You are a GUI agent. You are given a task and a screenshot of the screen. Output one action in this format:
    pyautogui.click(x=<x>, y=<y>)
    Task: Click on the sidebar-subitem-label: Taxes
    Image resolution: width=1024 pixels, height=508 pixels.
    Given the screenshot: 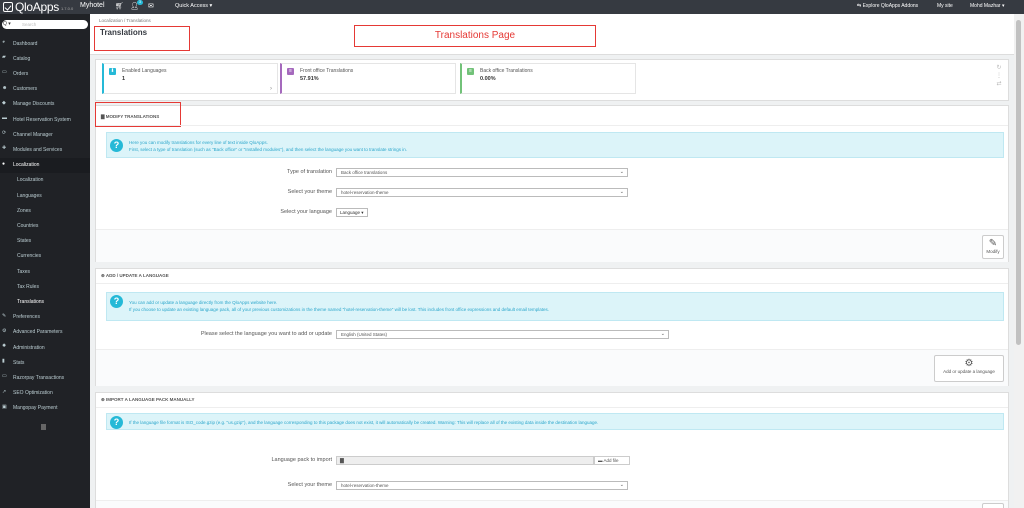 What is the action you would take?
    pyautogui.click(x=24, y=271)
    